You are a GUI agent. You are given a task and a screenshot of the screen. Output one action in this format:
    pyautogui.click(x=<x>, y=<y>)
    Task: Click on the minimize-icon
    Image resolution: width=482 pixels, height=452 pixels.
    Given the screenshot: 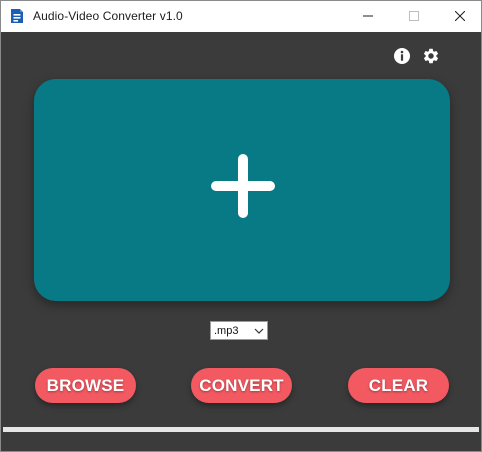 What is the action you would take?
    pyautogui.click(x=368, y=17)
    